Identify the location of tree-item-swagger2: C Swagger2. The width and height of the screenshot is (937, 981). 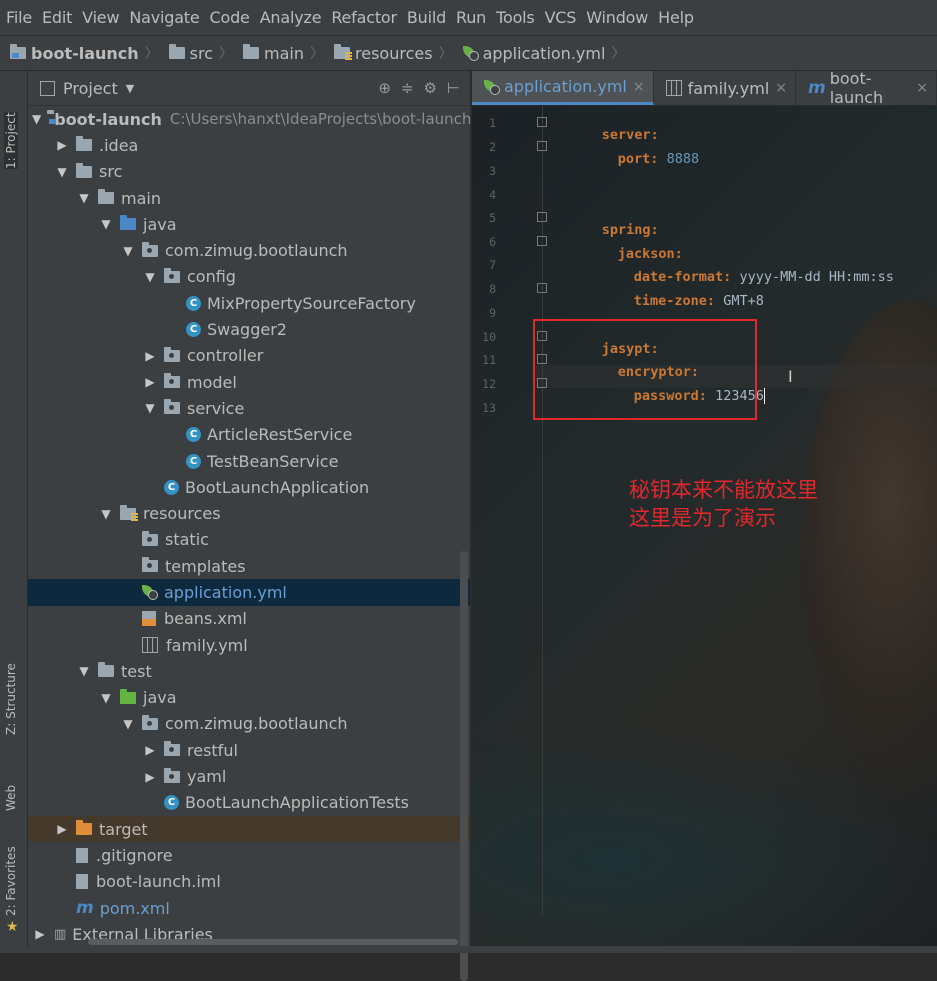
(249, 329).